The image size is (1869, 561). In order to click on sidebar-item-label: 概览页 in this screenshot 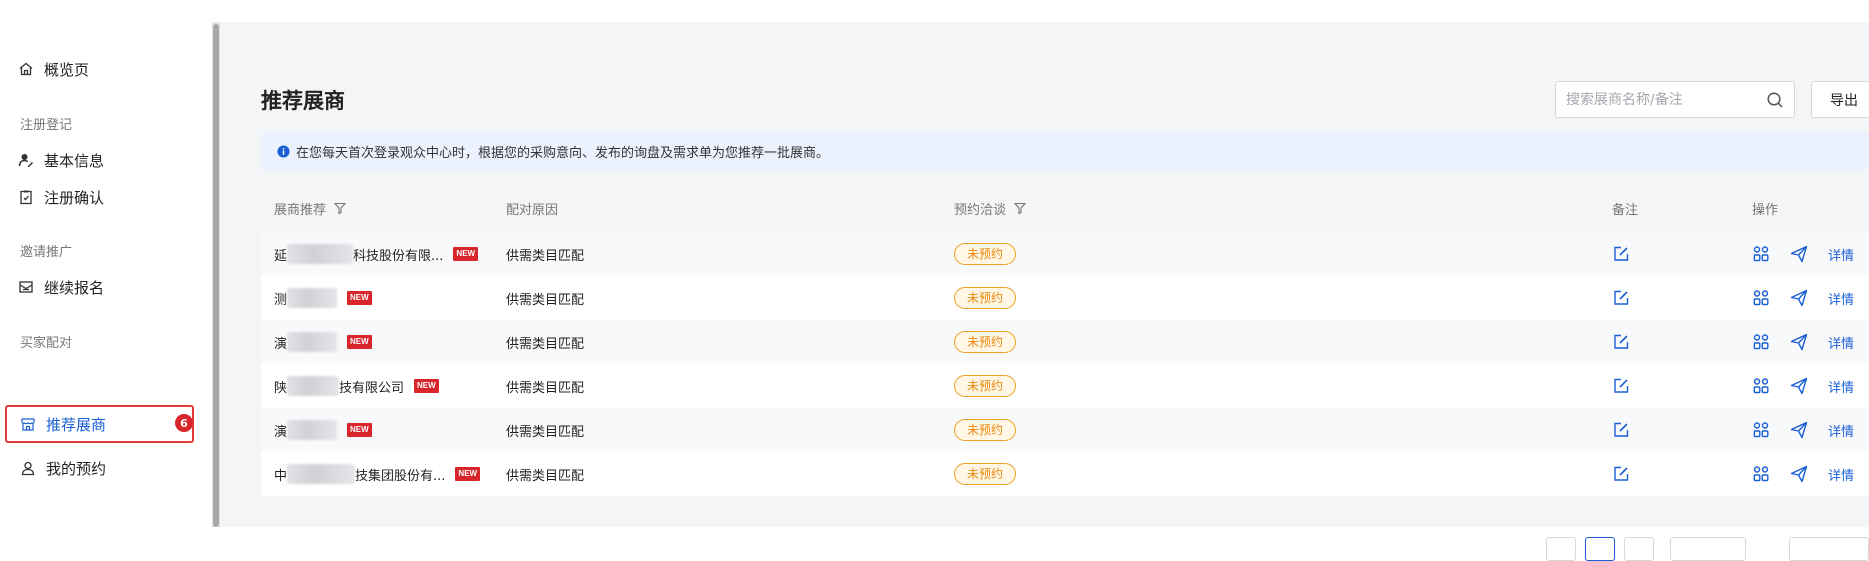, I will do `click(67, 69)`.